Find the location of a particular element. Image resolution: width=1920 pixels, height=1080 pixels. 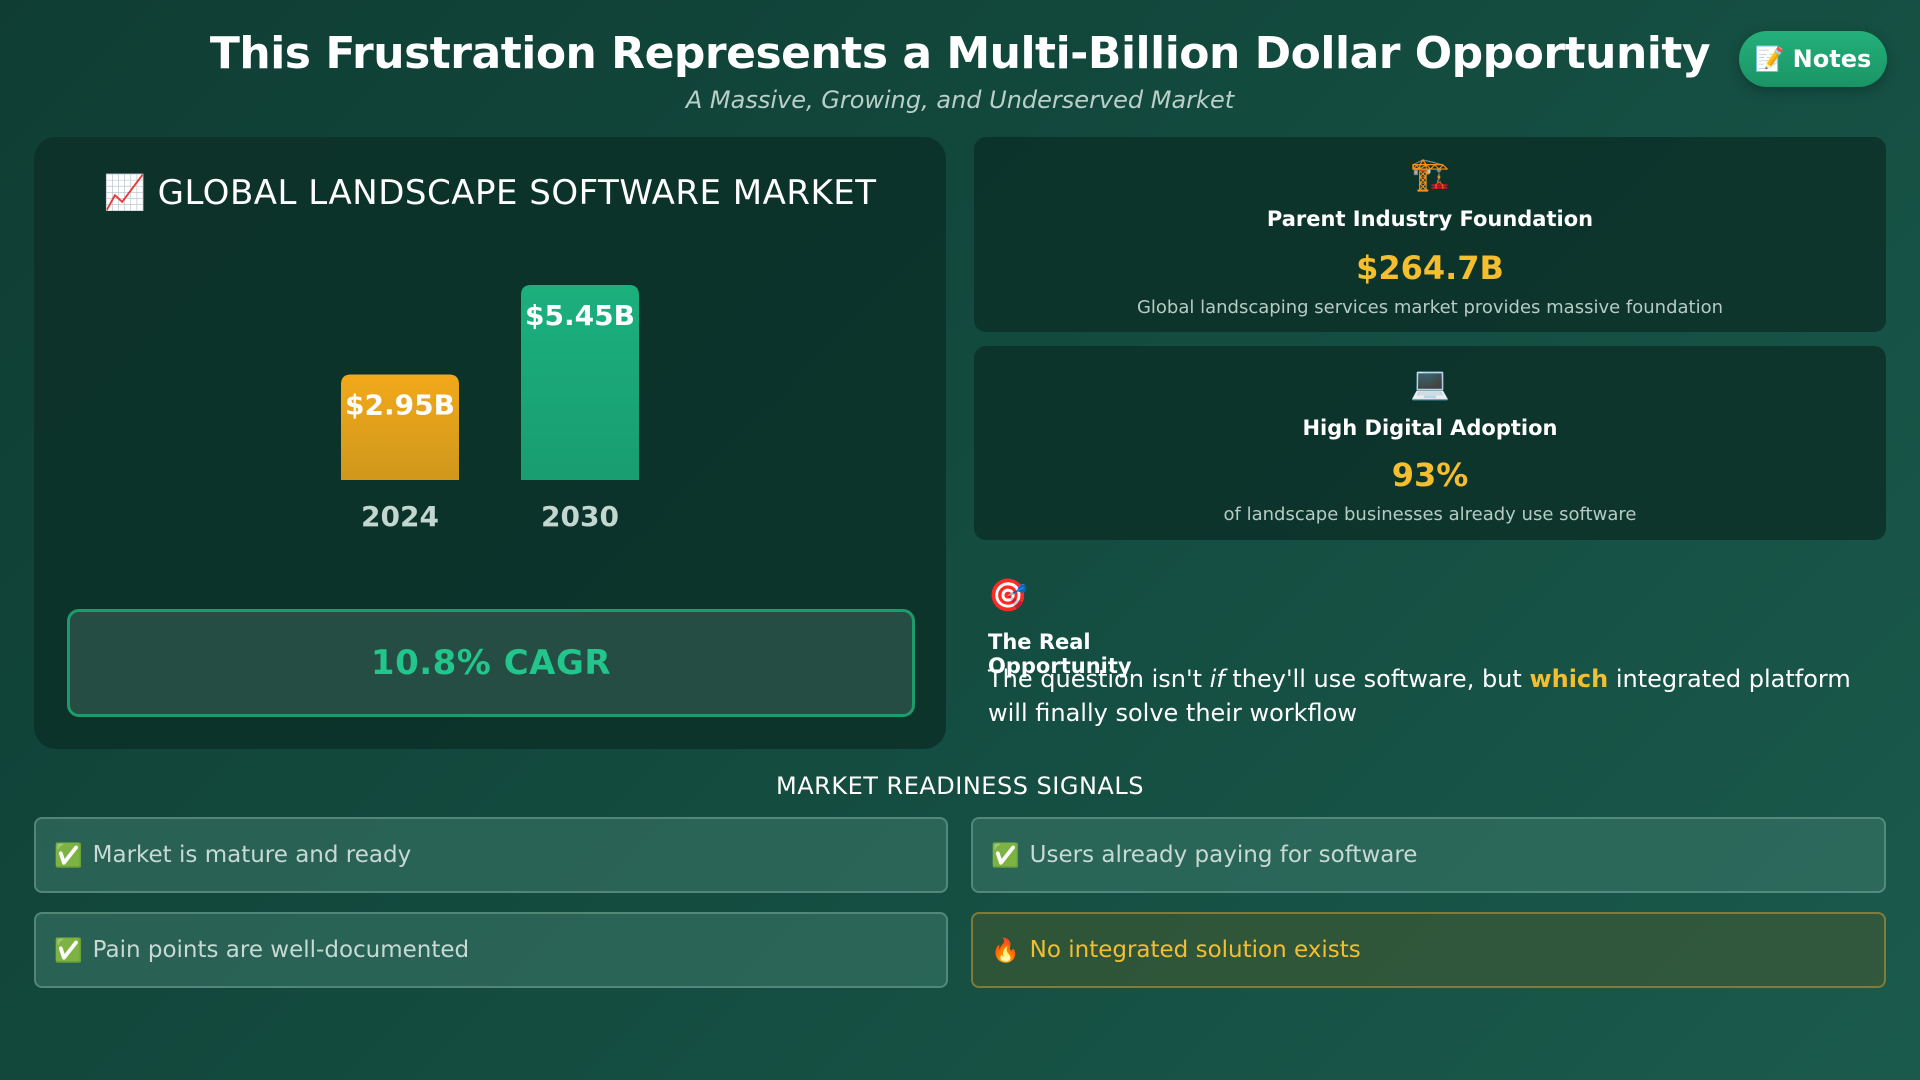

notes-button-label: Notes is located at coordinates (1832, 59).